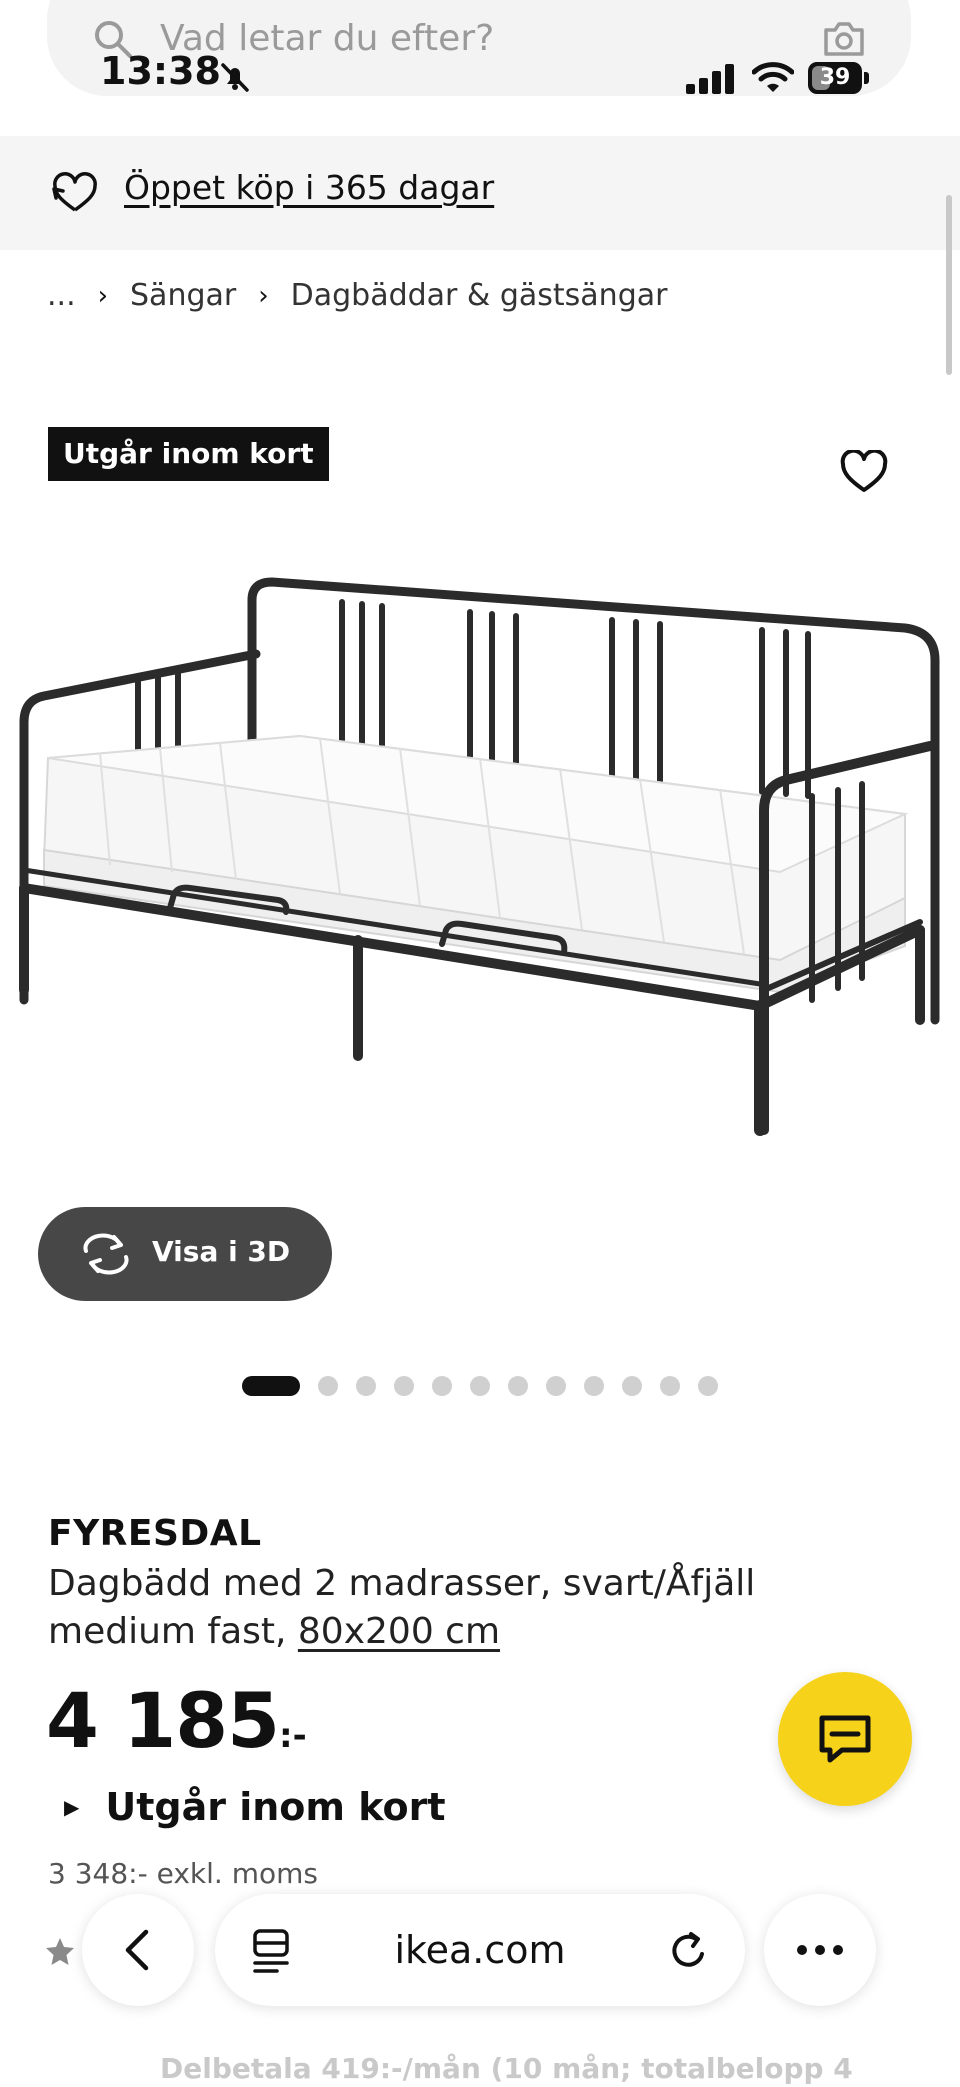 This screenshot has height=2087, width=960. Describe the element at coordinates (106, 1254) in the screenshot. I see `rotate-3d-icon` at that location.